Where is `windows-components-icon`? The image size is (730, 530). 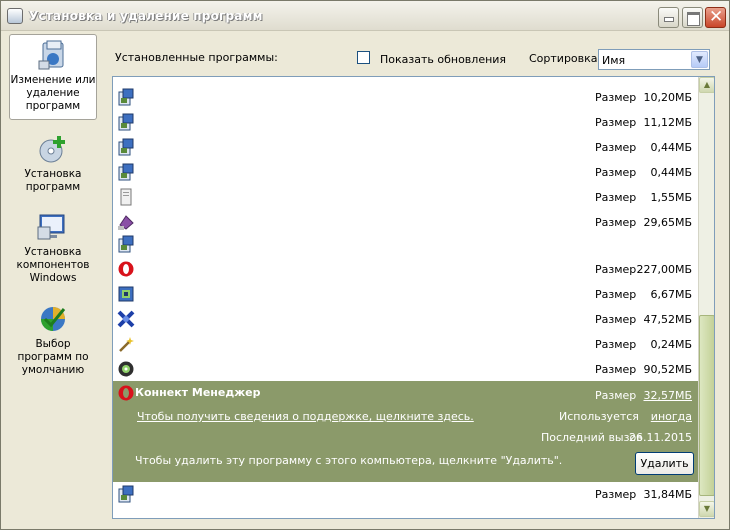 windows-components-icon is located at coordinates (51, 227).